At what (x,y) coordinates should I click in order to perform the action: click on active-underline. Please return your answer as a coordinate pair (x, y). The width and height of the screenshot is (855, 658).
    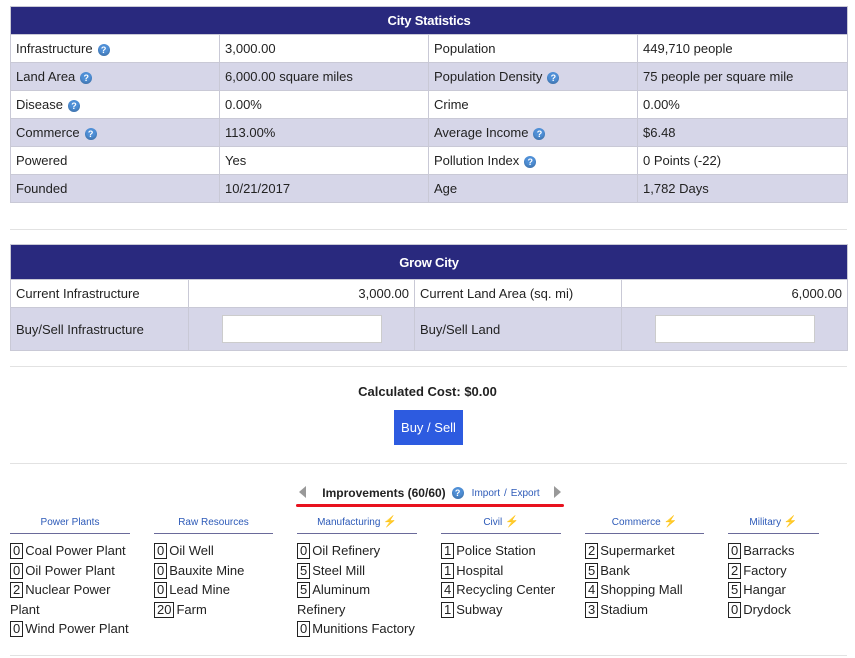
    Looking at the image, I should click on (430, 505).